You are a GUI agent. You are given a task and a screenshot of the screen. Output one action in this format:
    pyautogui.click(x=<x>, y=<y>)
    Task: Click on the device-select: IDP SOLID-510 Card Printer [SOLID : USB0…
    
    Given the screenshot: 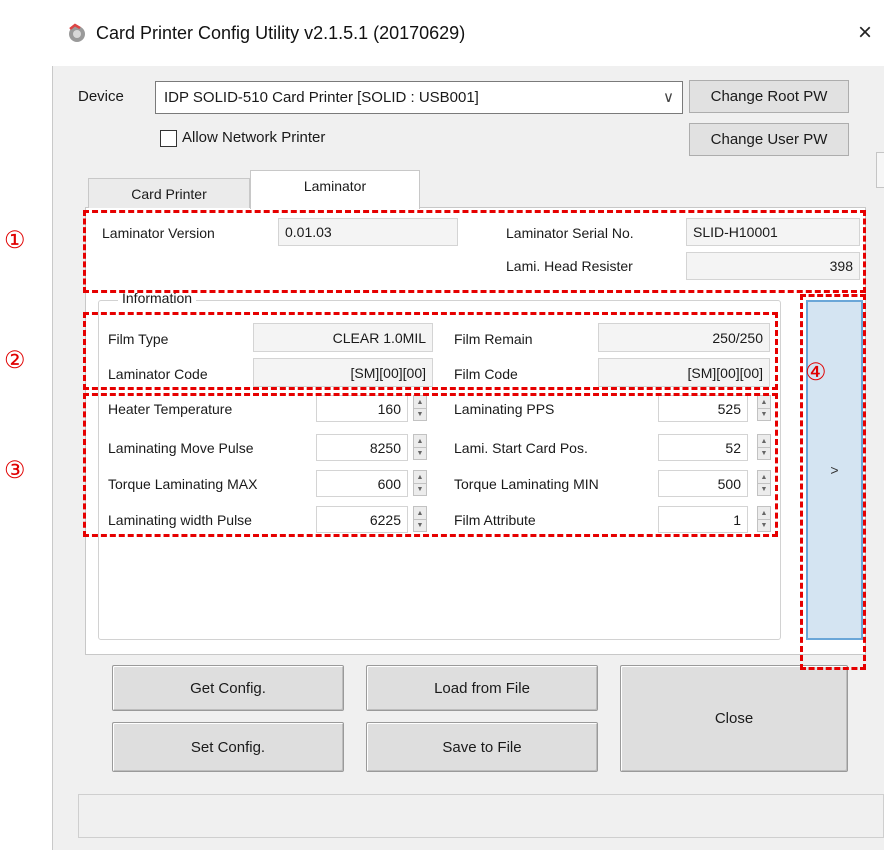 What is the action you would take?
    pyautogui.click(x=419, y=97)
    